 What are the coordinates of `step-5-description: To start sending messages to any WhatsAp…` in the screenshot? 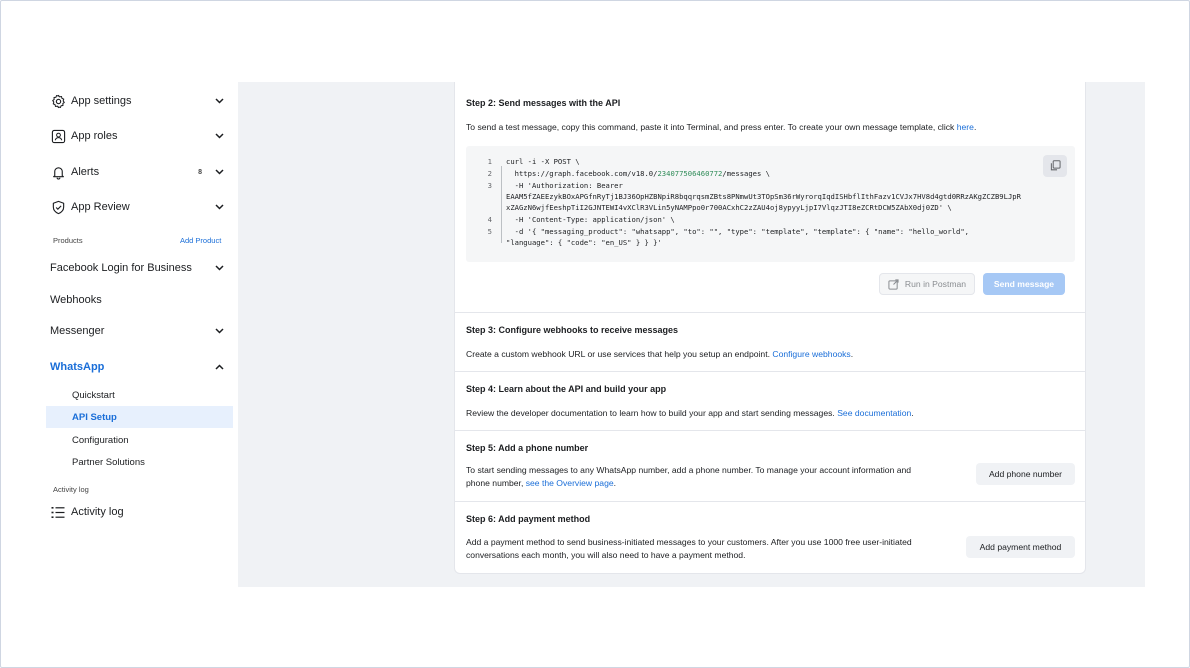 It's located at (706, 477).